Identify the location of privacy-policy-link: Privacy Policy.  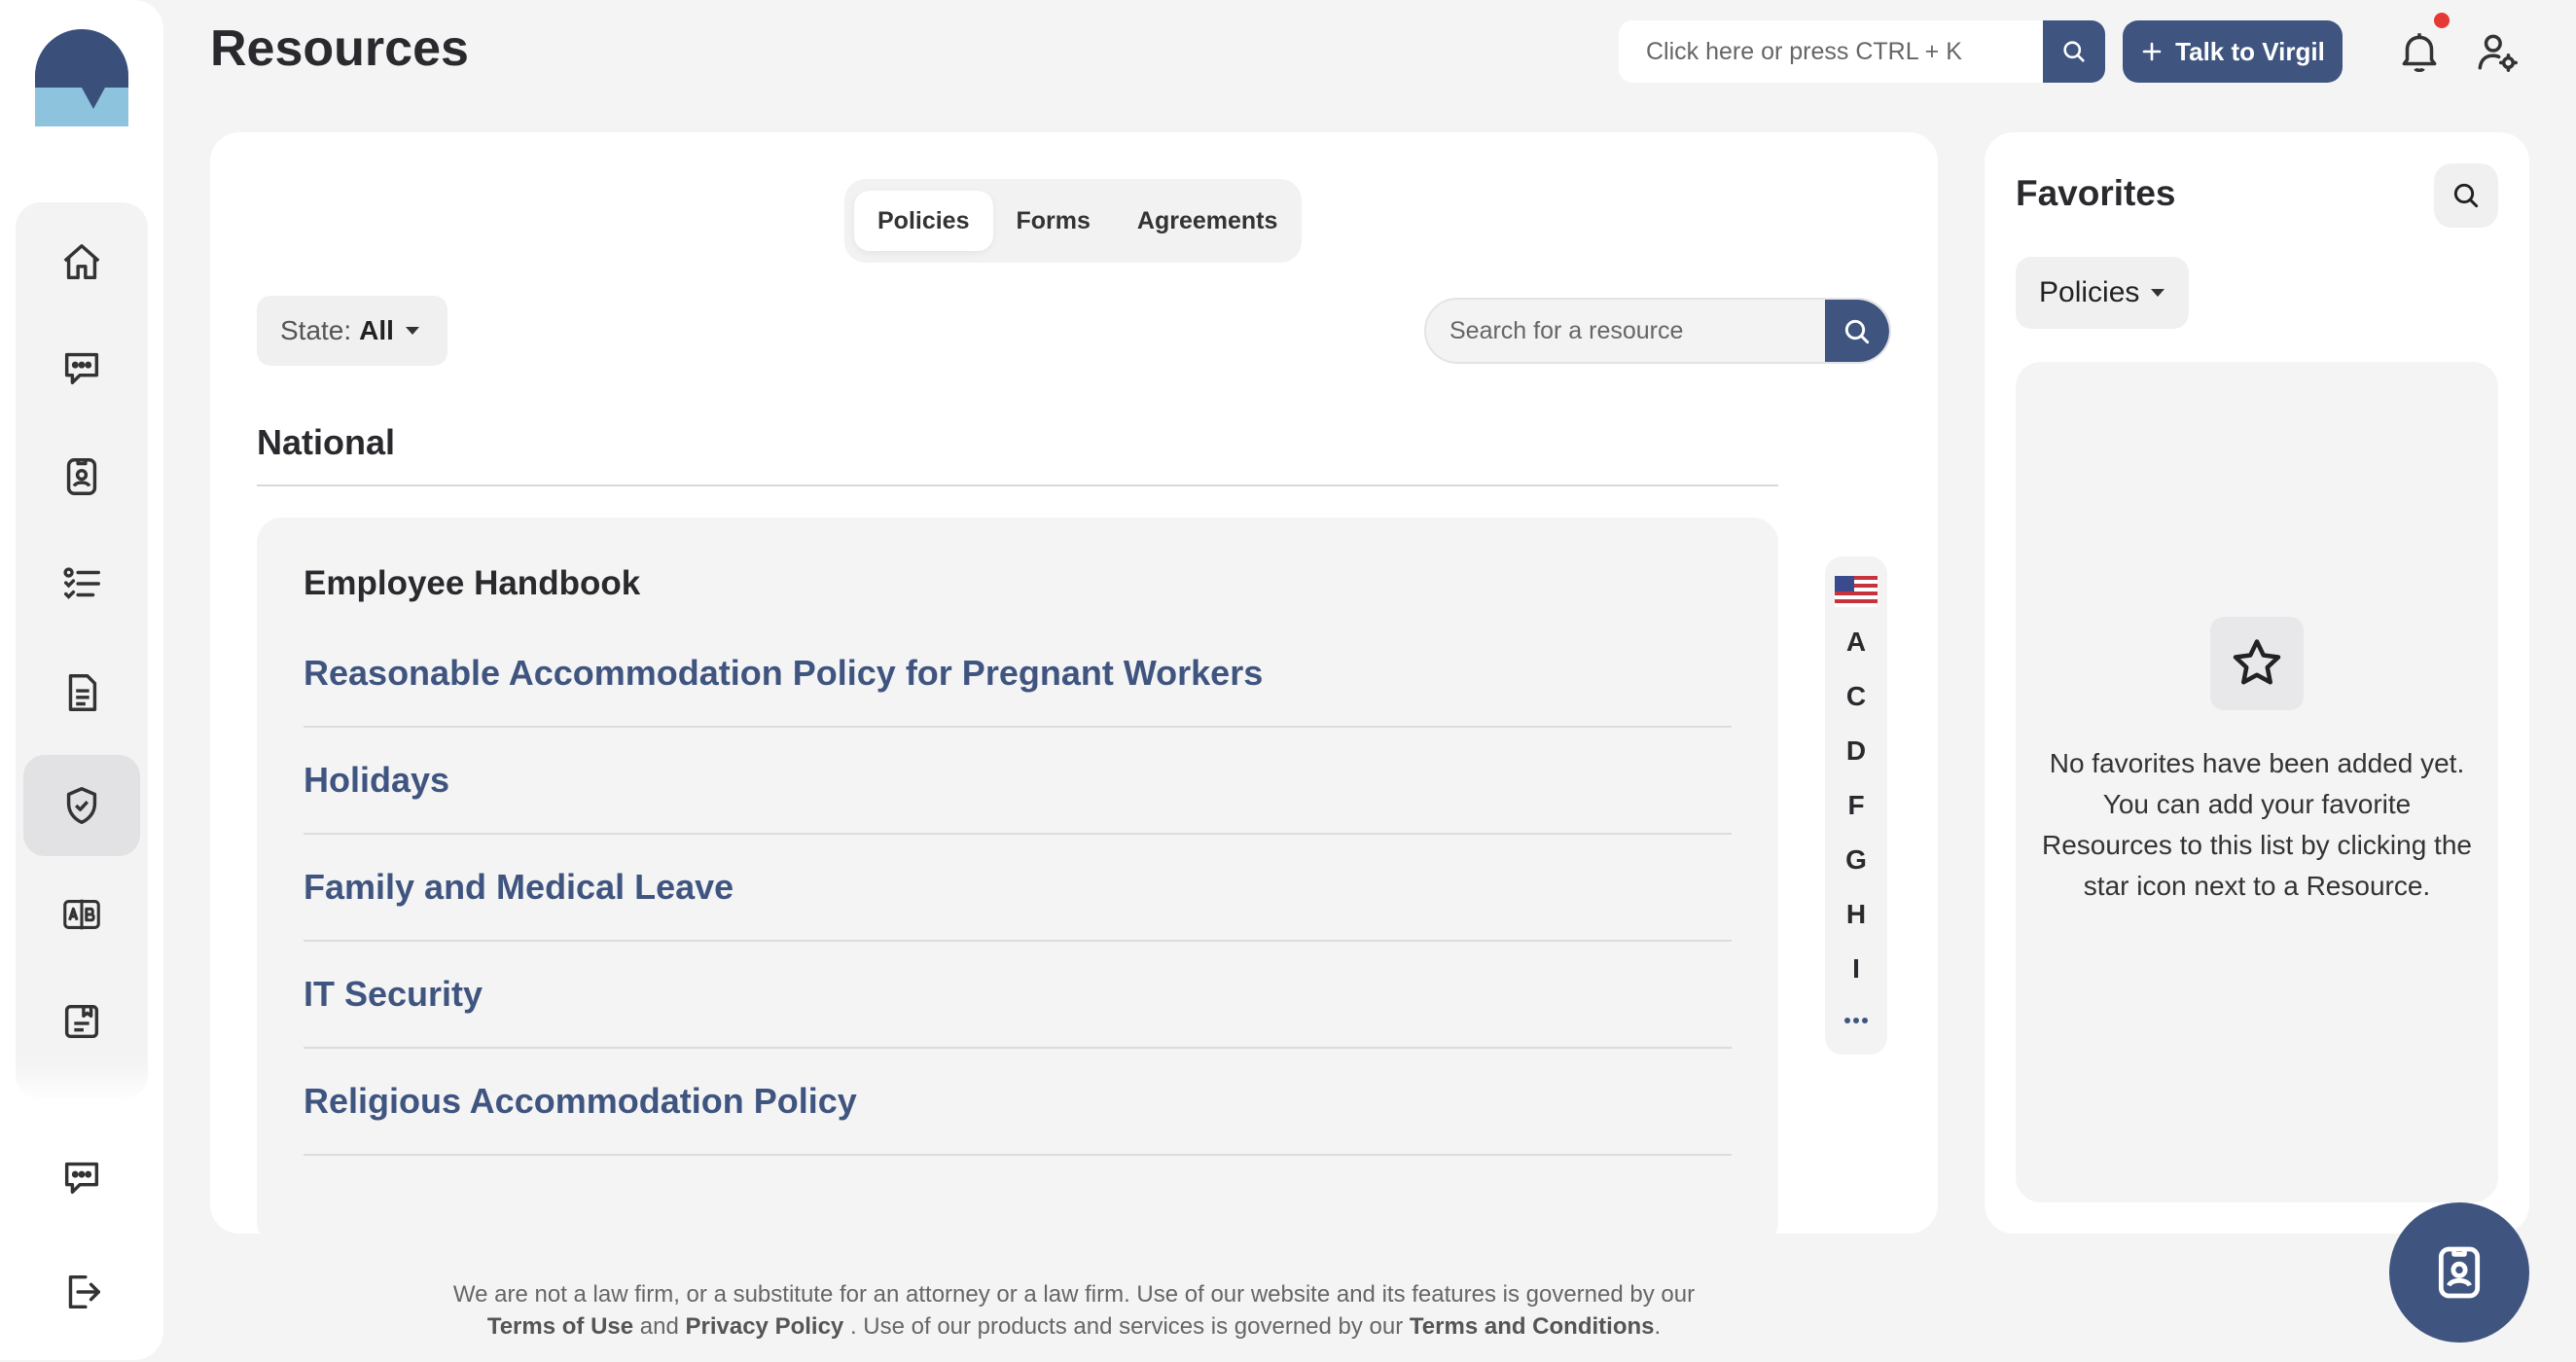
(765, 1326).